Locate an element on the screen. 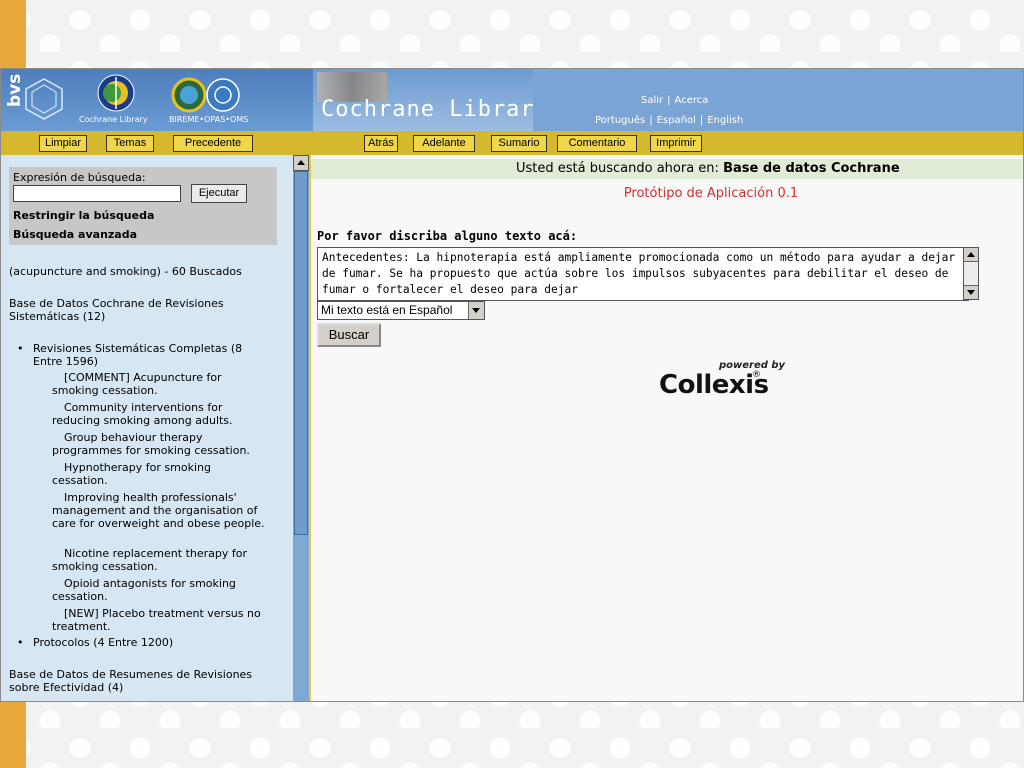  imprimir-button: Imprimir is located at coordinates (676, 143).